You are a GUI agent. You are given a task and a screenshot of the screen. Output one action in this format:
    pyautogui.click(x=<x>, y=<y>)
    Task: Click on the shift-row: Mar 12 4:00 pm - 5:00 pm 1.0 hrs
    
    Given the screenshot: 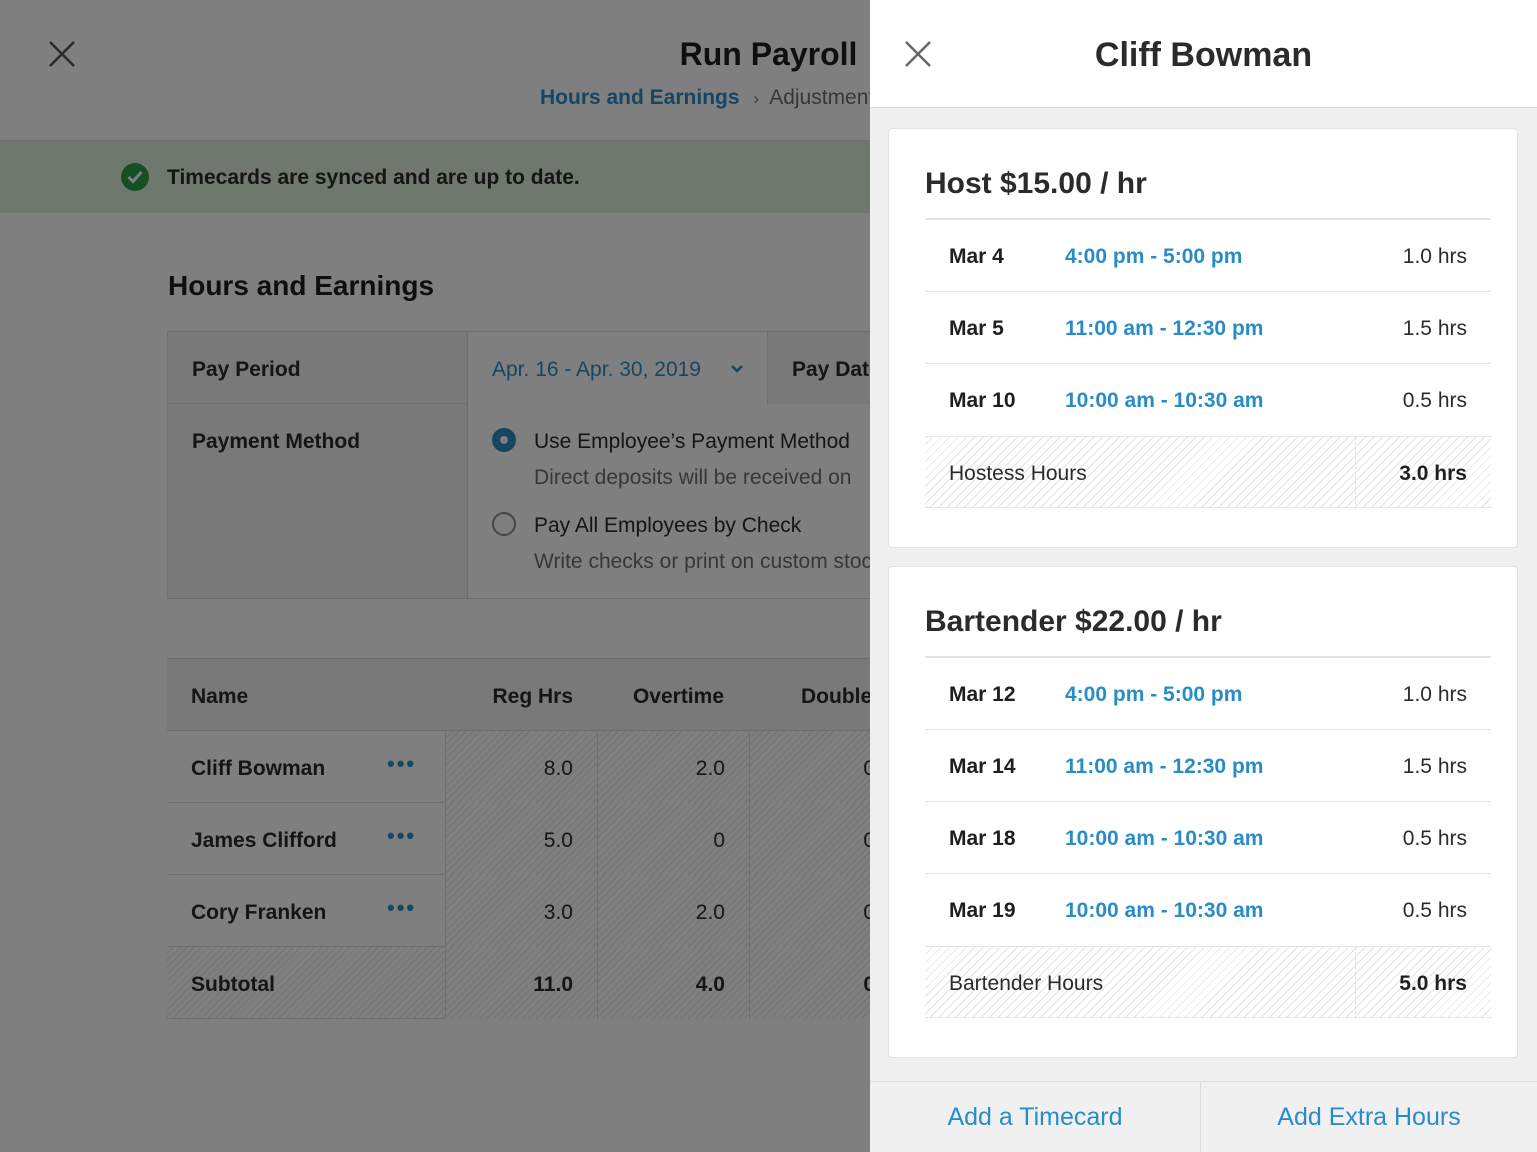 What is the action you would take?
    pyautogui.click(x=1208, y=694)
    